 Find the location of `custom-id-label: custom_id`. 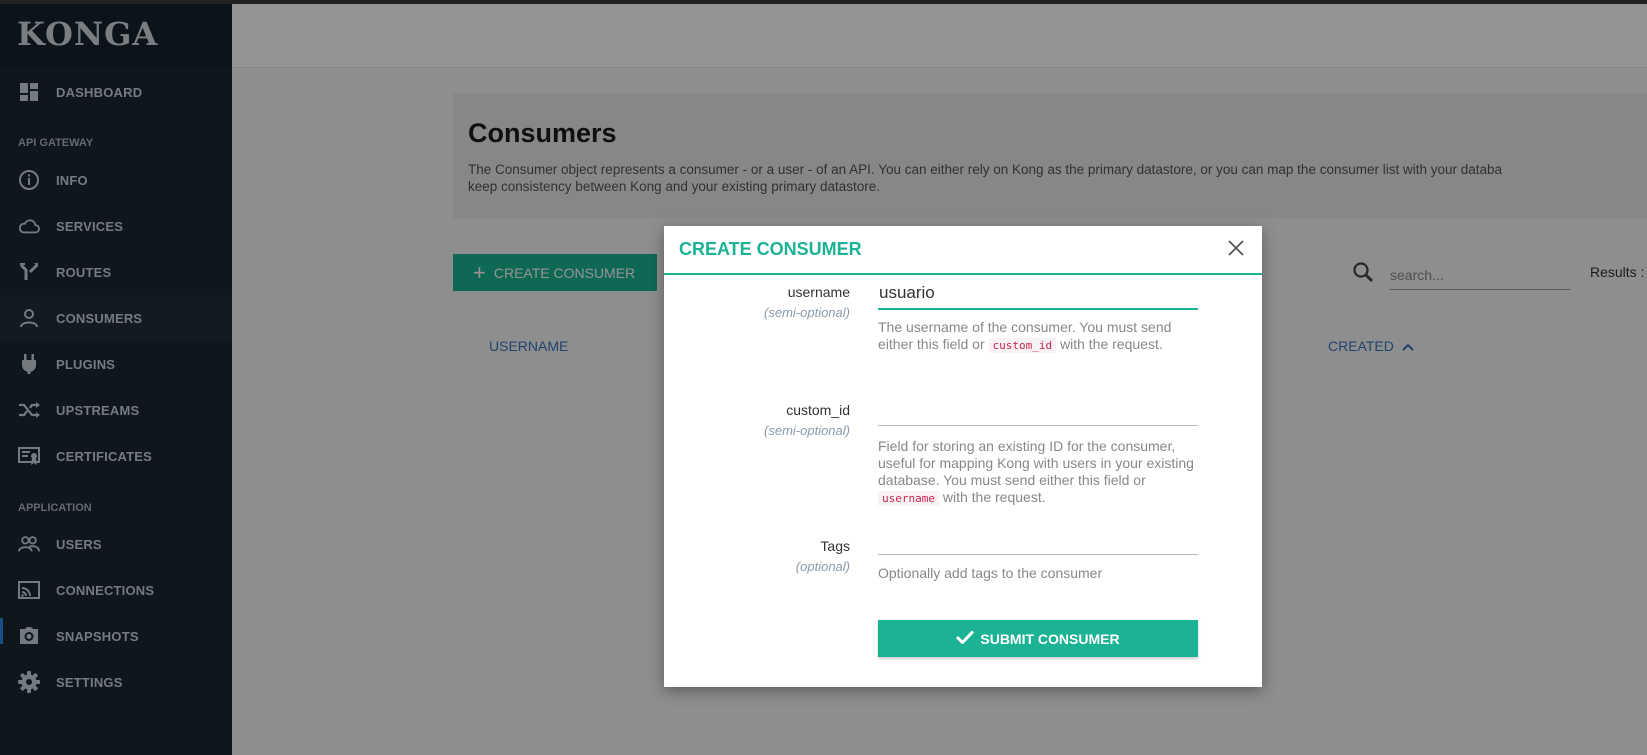

custom-id-label: custom_id is located at coordinates (818, 410).